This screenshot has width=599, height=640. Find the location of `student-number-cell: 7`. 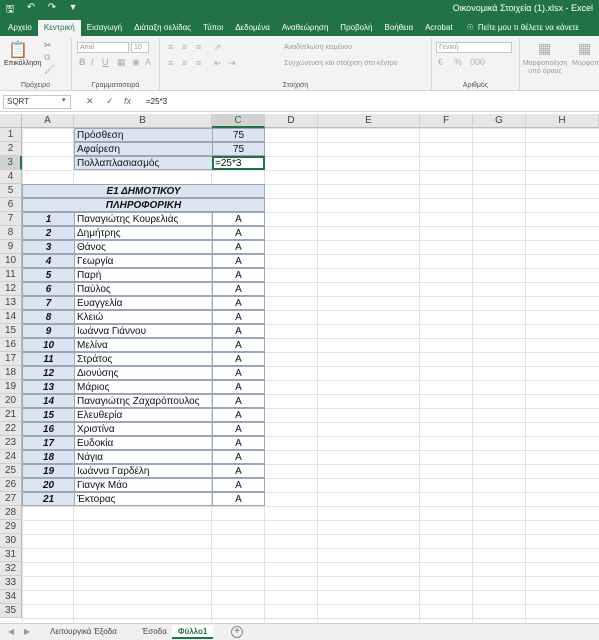

student-number-cell: 7 is located at coordinates (48, 303).